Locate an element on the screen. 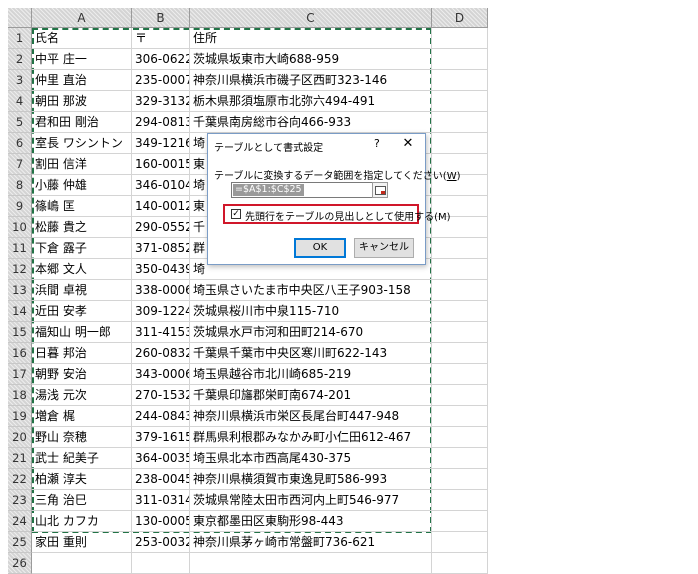 The height and width of the screenshot is (574, 698). row-header: 2 is located at coordinates (20, 59).